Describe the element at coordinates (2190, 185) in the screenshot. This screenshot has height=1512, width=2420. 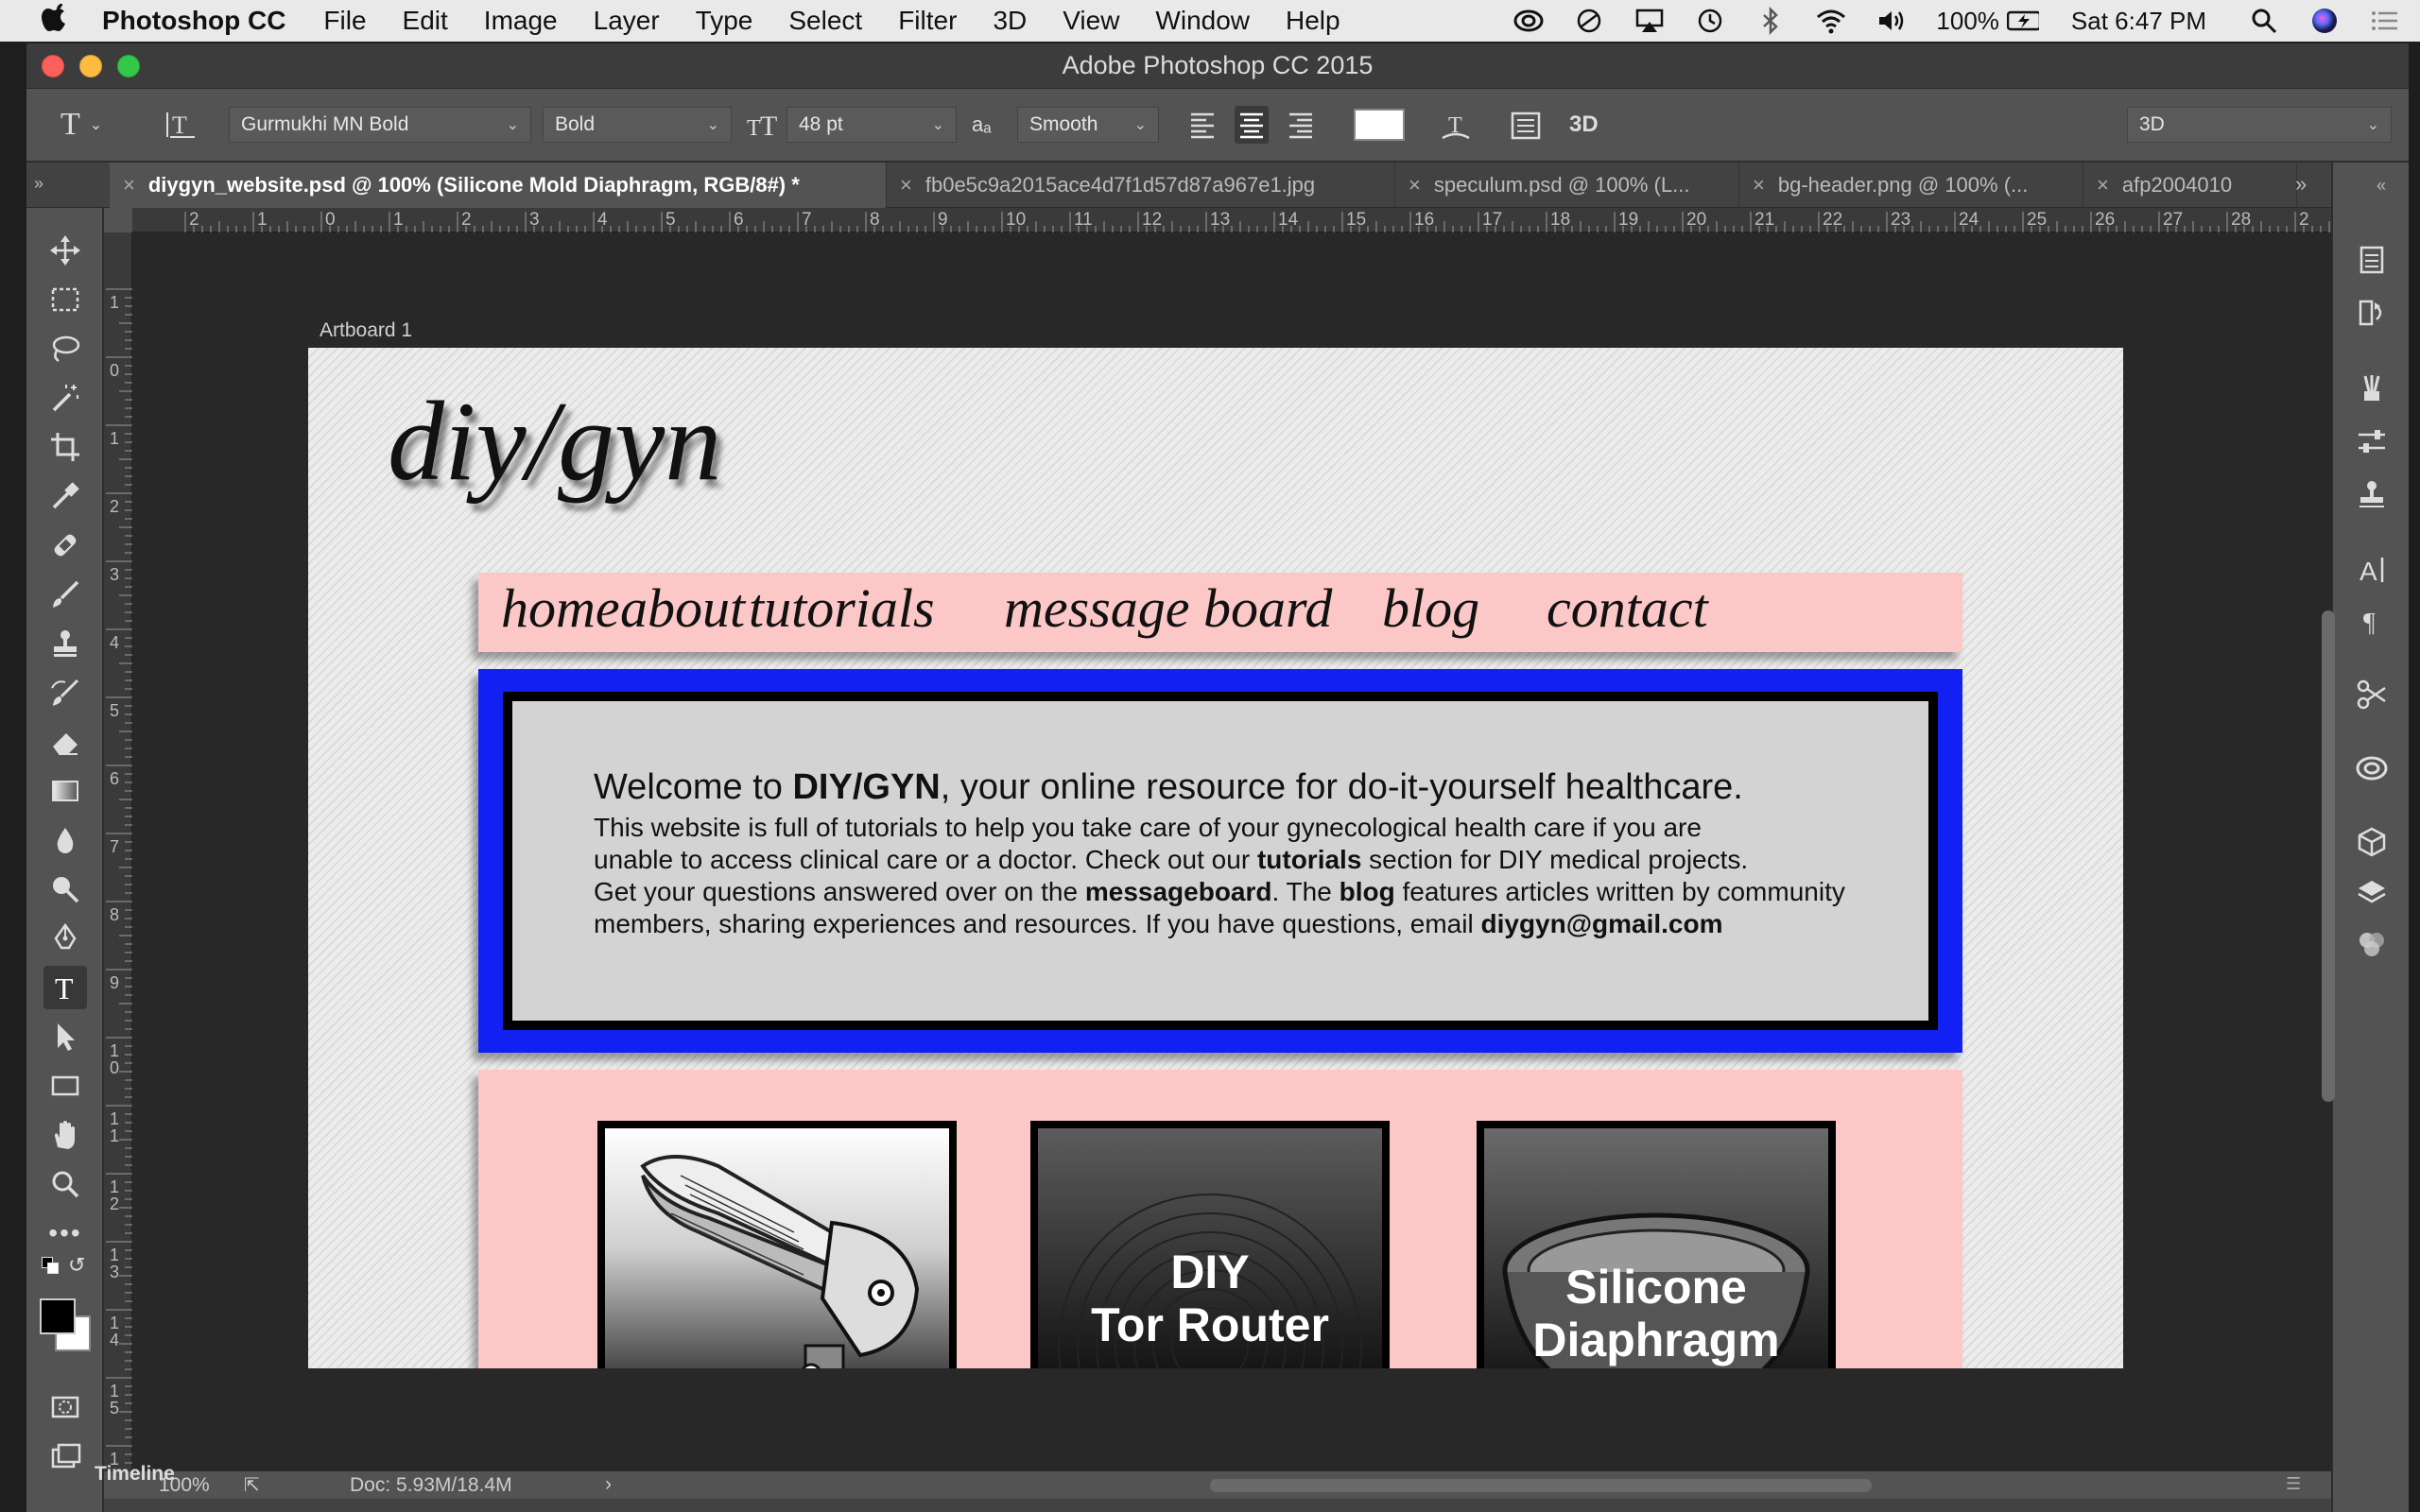
I see `tab-afp2004010: × afp2004010` at that location.